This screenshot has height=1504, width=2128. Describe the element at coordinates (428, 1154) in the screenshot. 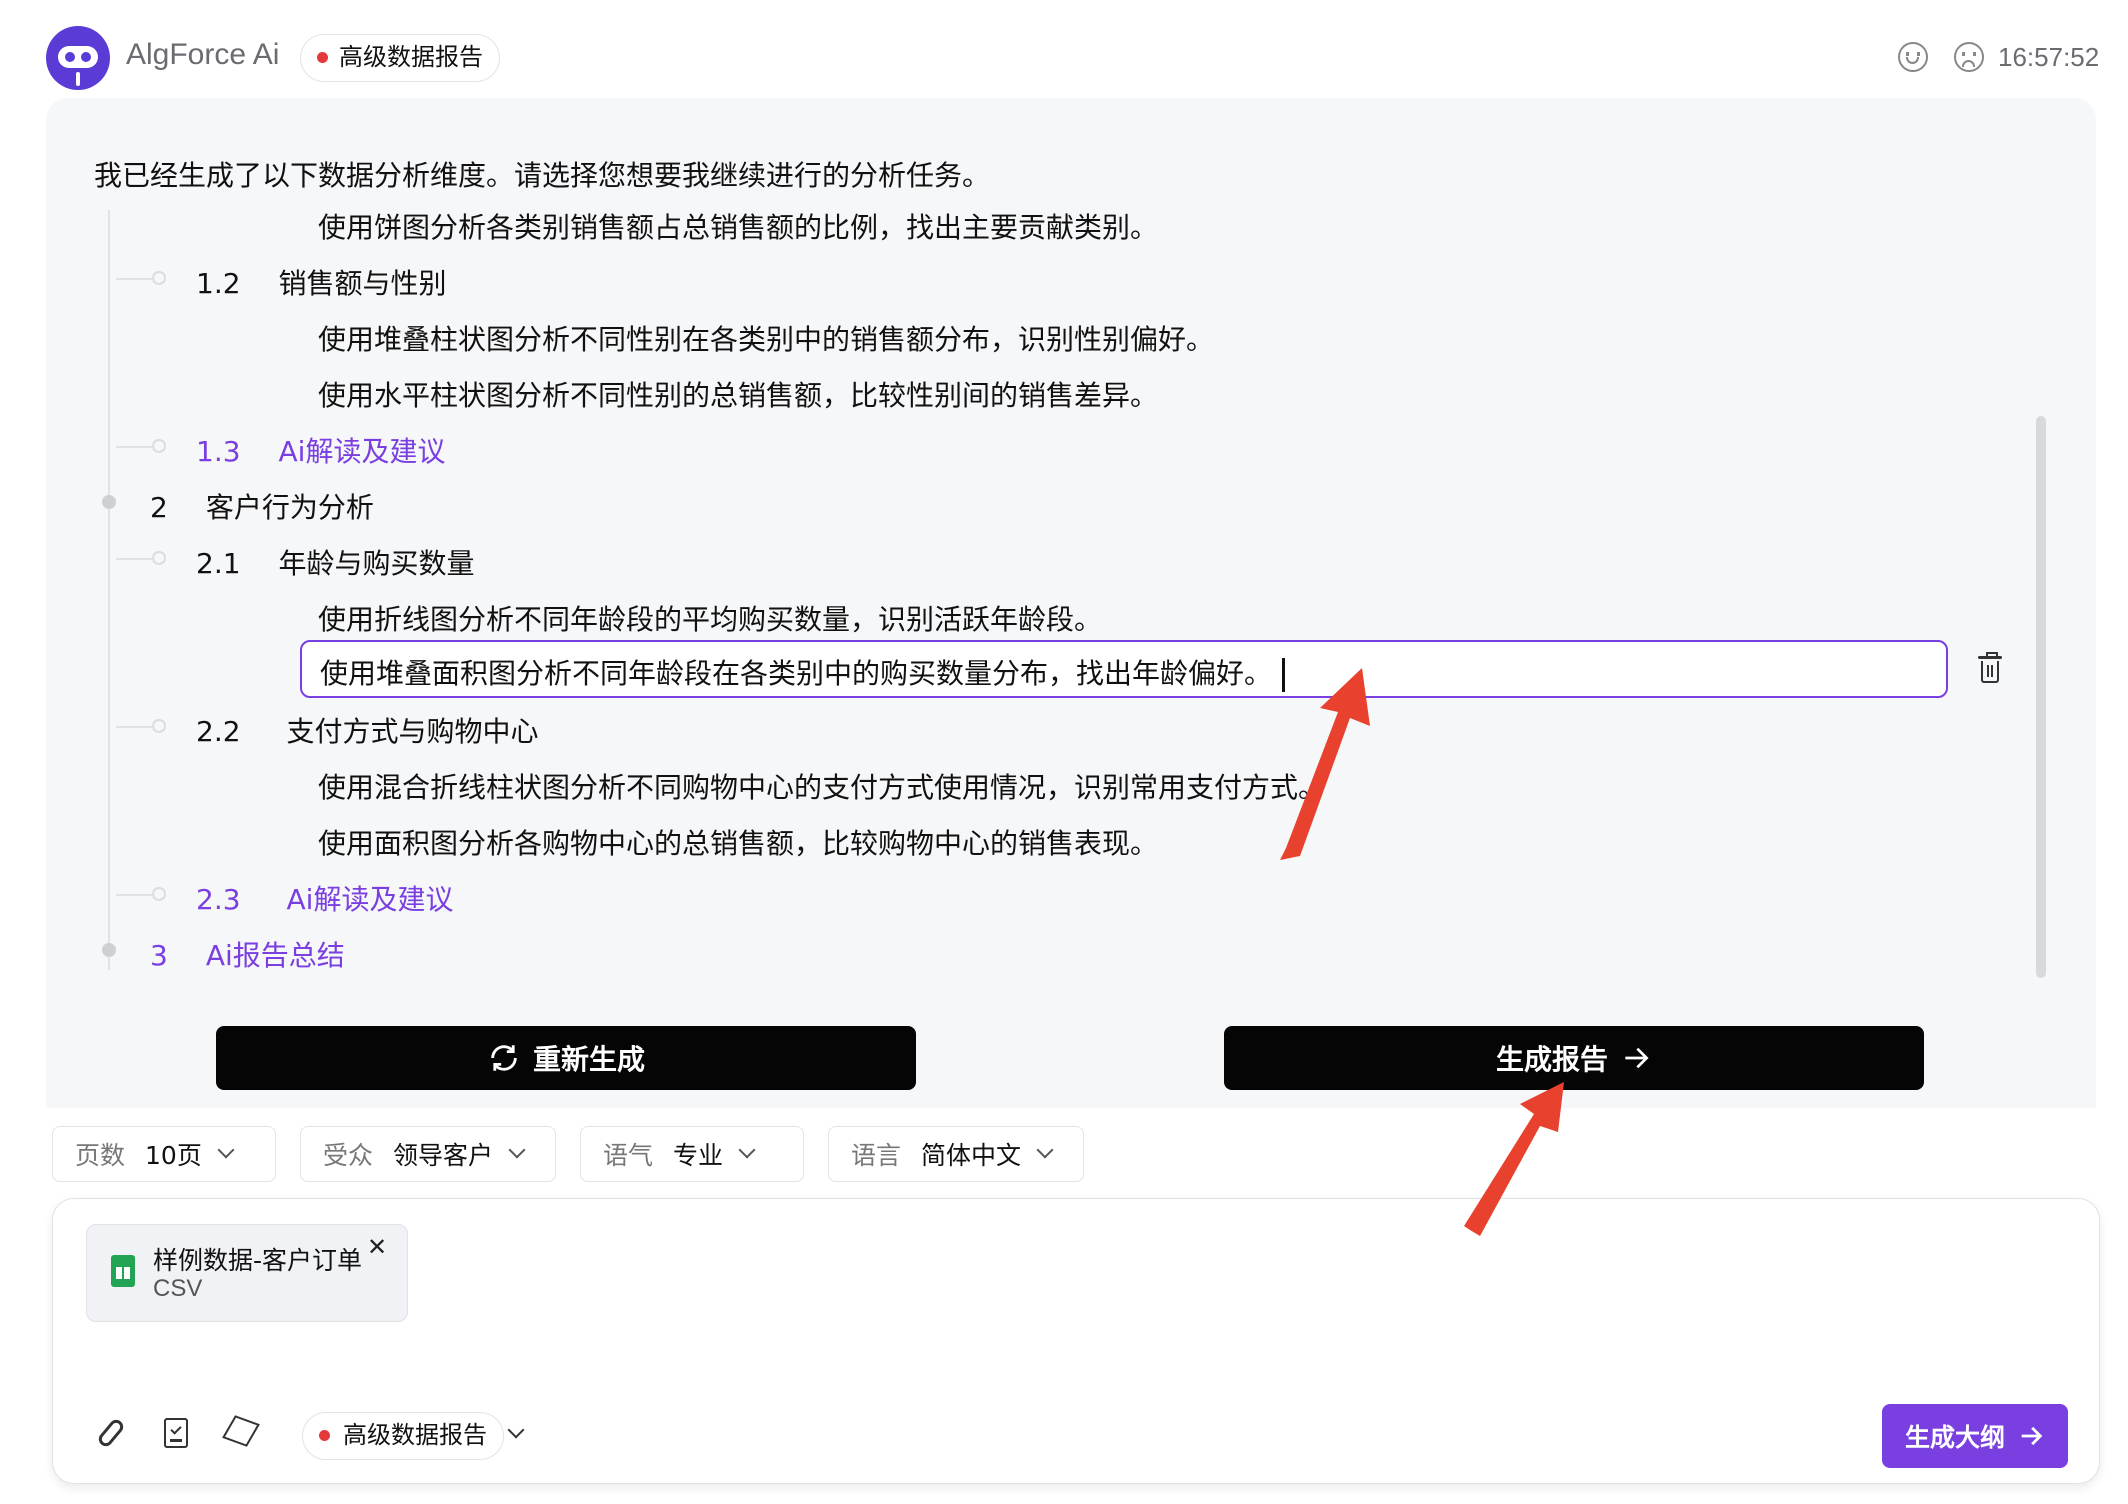

I see `audience-select: 受众 领导客户` at that location.